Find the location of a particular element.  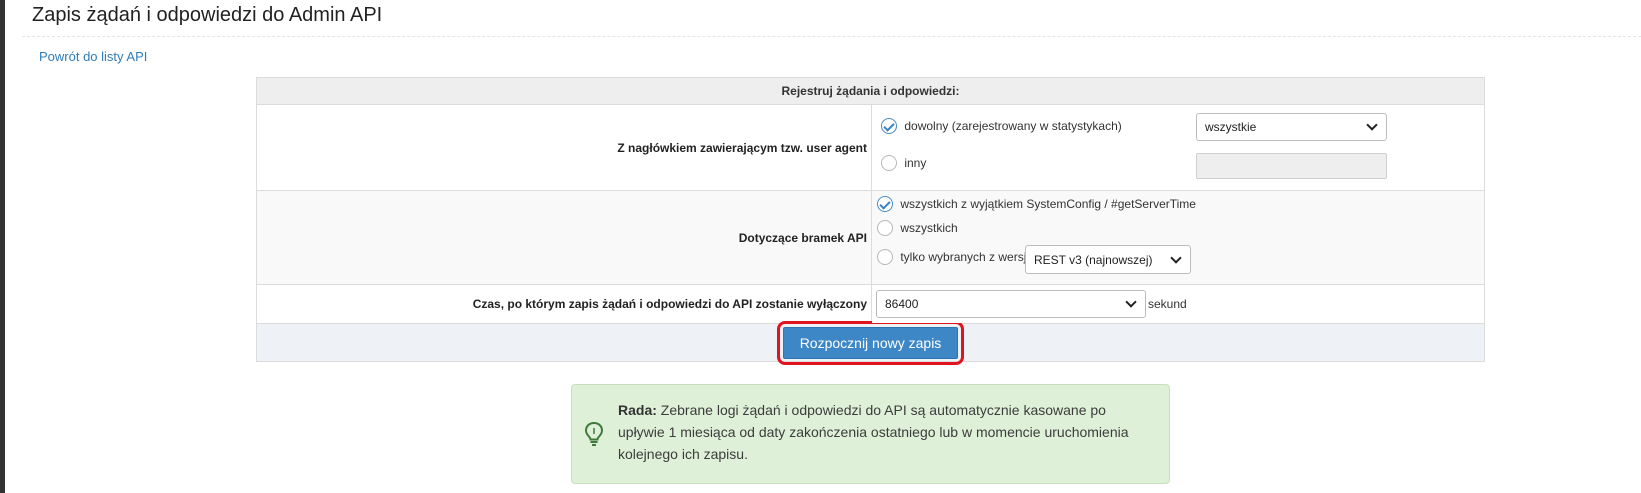

submit-cell: Rozpocznij nowy zapis is located at coordinates (870, 342).